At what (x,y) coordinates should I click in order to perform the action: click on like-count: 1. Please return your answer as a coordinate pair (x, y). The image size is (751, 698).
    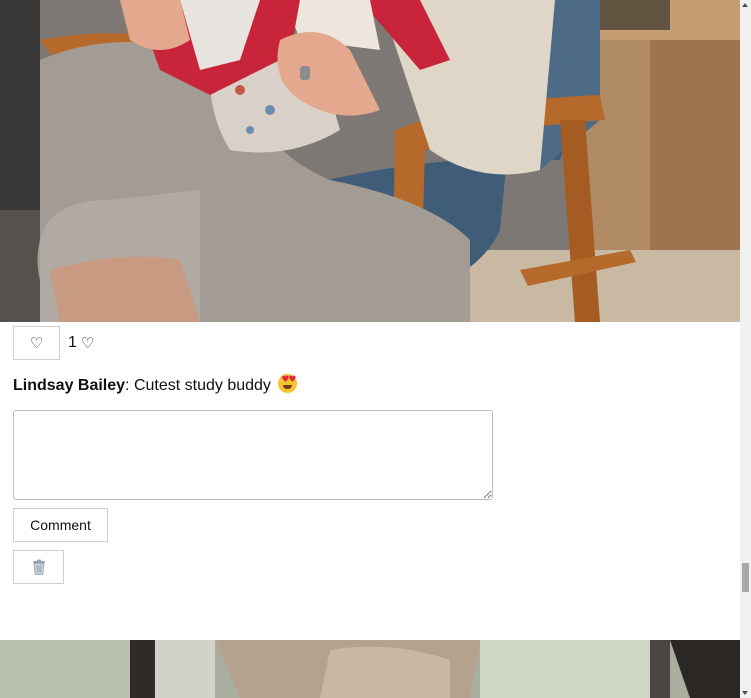
    Looking at the image, I should click on (72, 342).